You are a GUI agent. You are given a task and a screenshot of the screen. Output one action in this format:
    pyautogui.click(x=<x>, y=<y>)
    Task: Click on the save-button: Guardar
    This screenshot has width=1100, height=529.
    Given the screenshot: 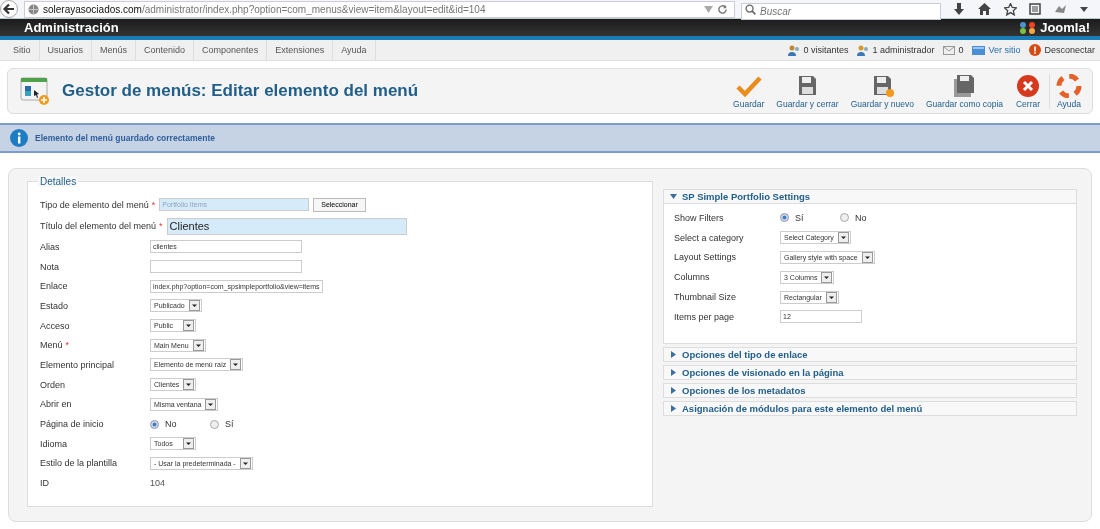 What is the action you would take?
    pyautogui.click(x=749, y=91)
    